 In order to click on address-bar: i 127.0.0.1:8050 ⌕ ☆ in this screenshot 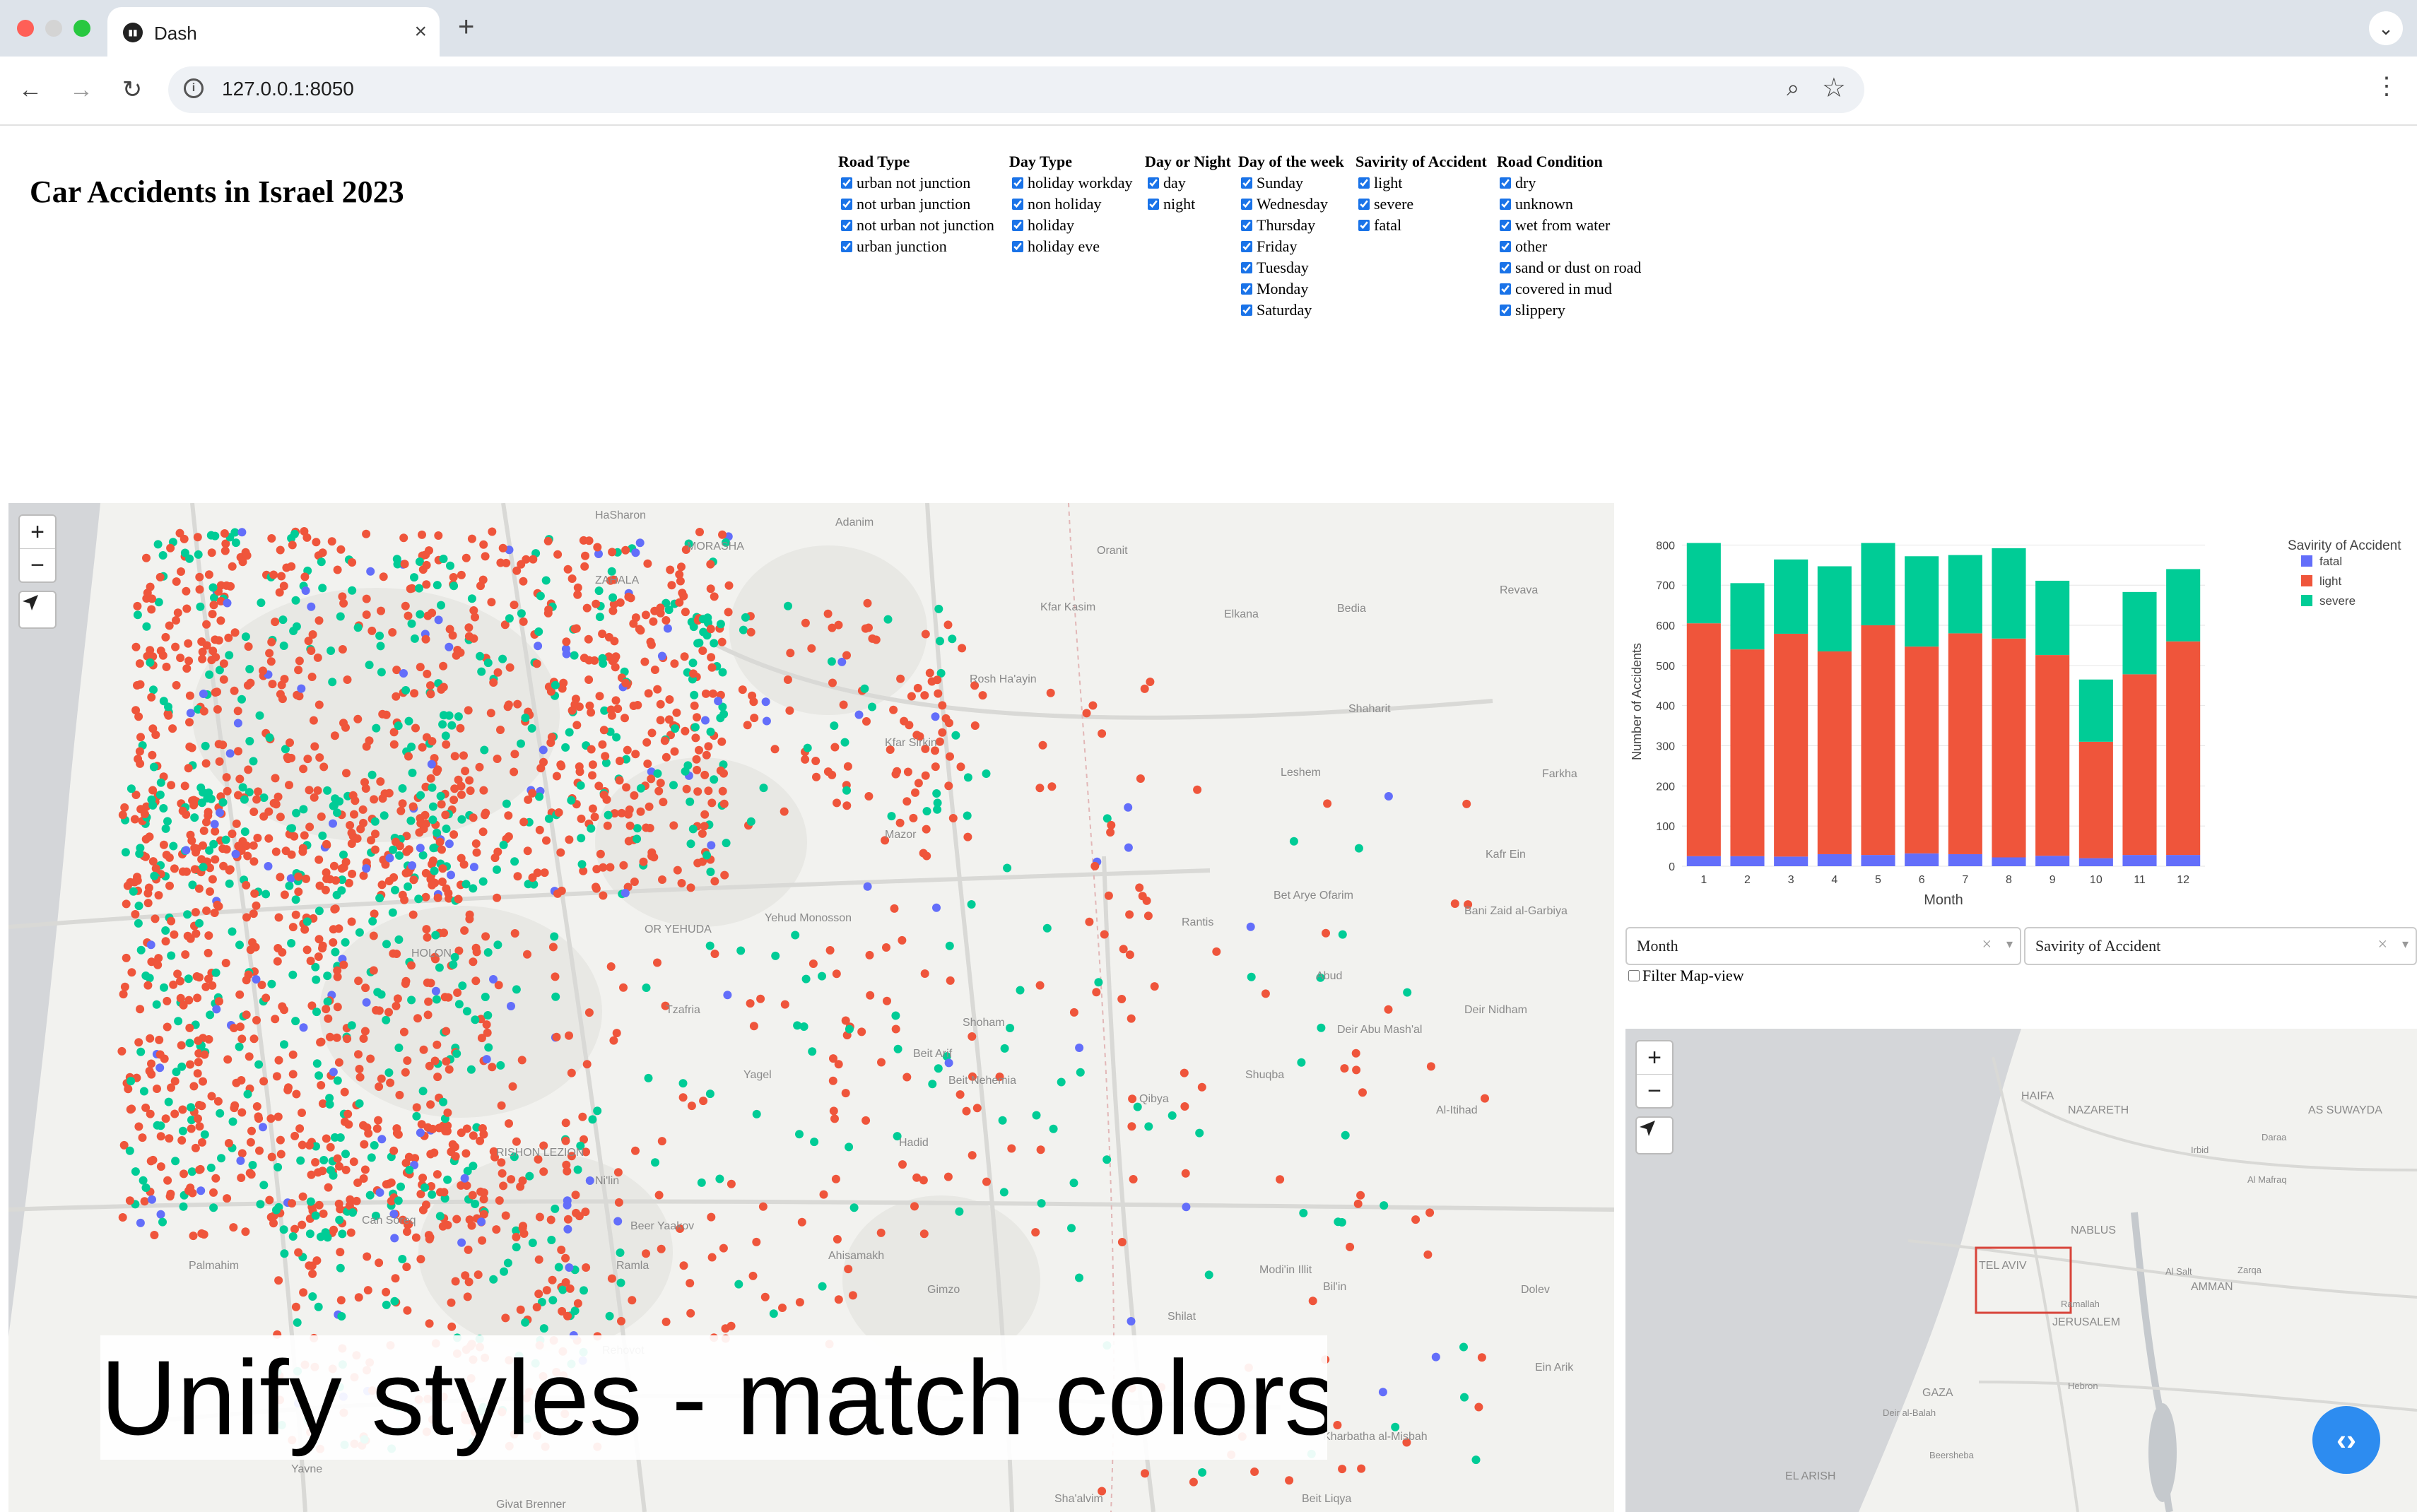, I will do `click(1016, 89)`.